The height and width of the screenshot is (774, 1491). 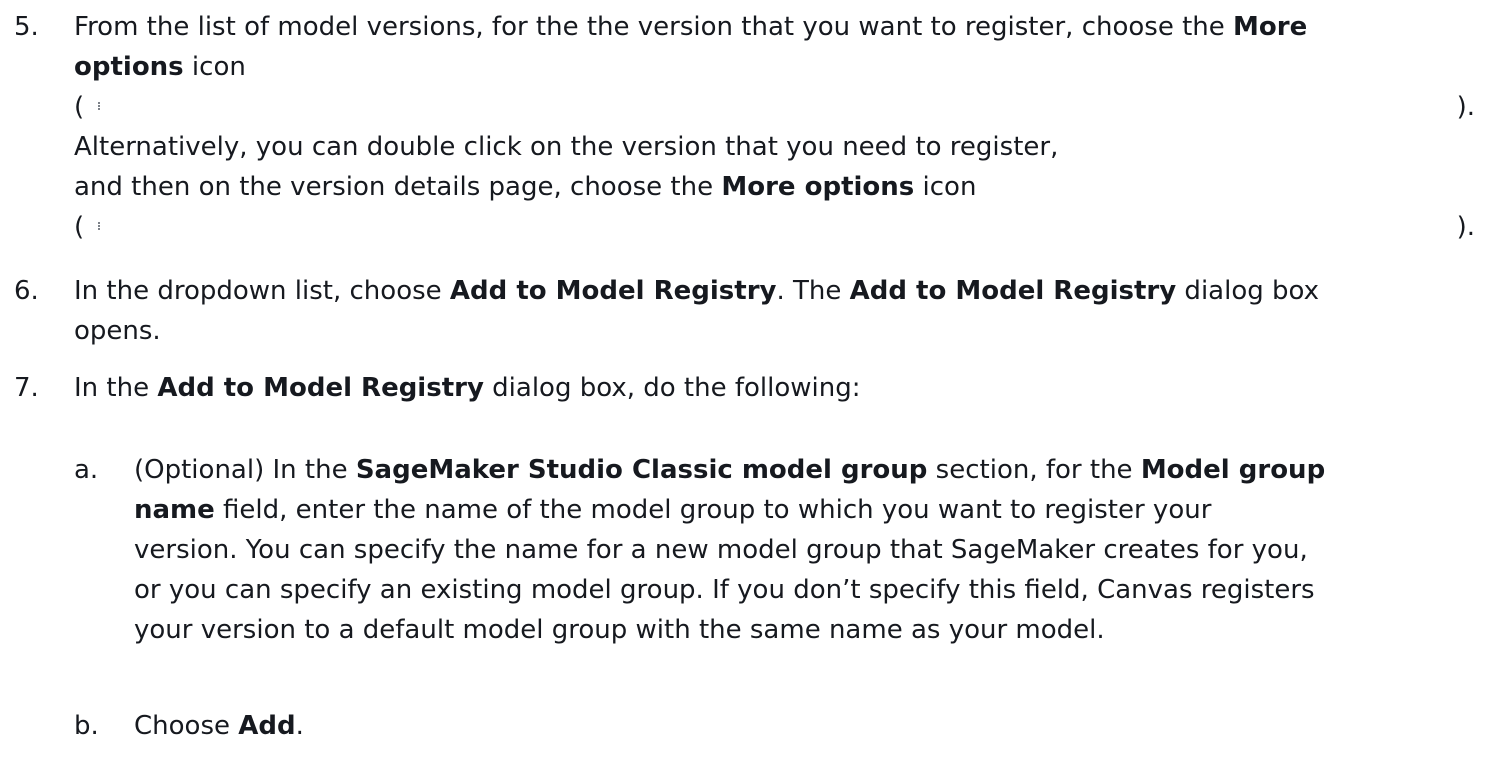 I want to click on step-number: 6., so click(x=26, y=291).